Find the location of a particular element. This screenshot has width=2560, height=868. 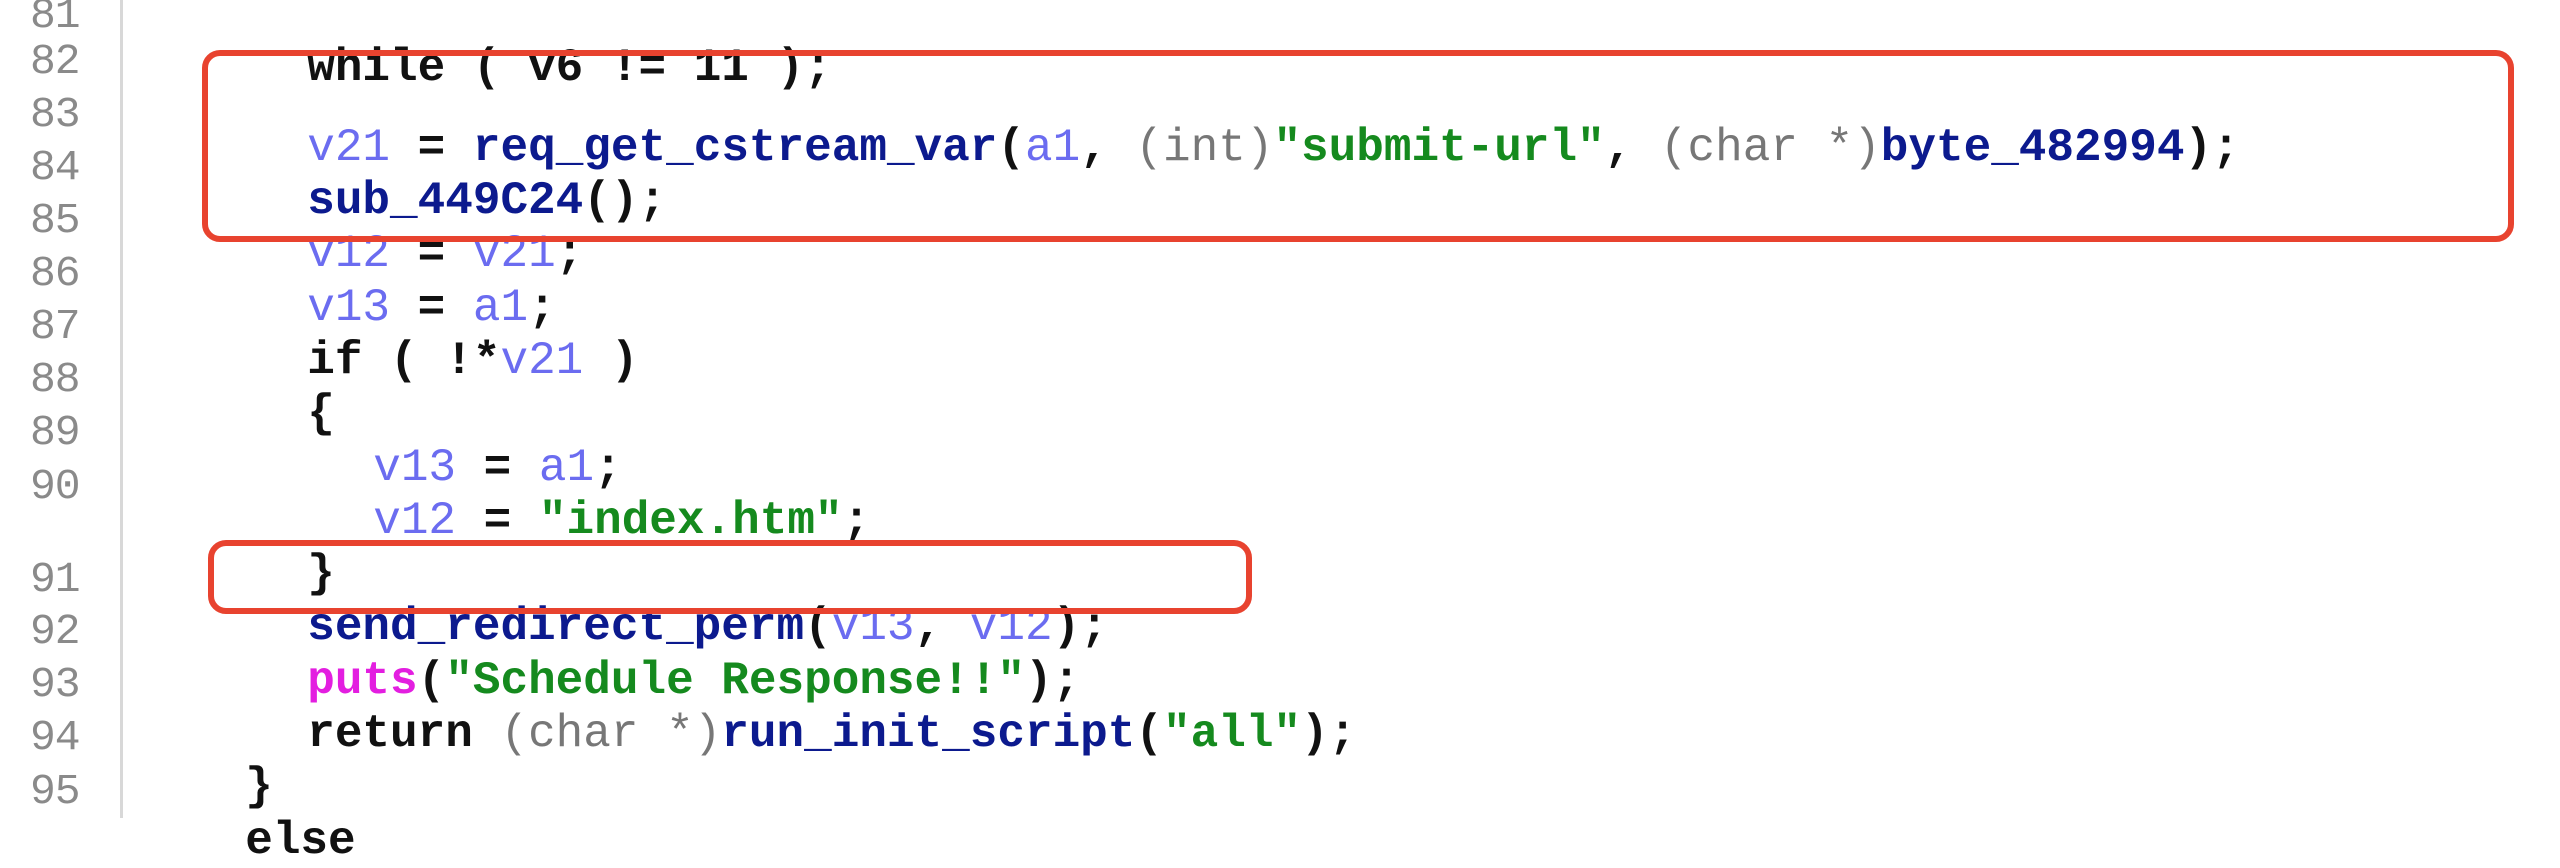

keyword-else: else is located at coordinates (300, 840).